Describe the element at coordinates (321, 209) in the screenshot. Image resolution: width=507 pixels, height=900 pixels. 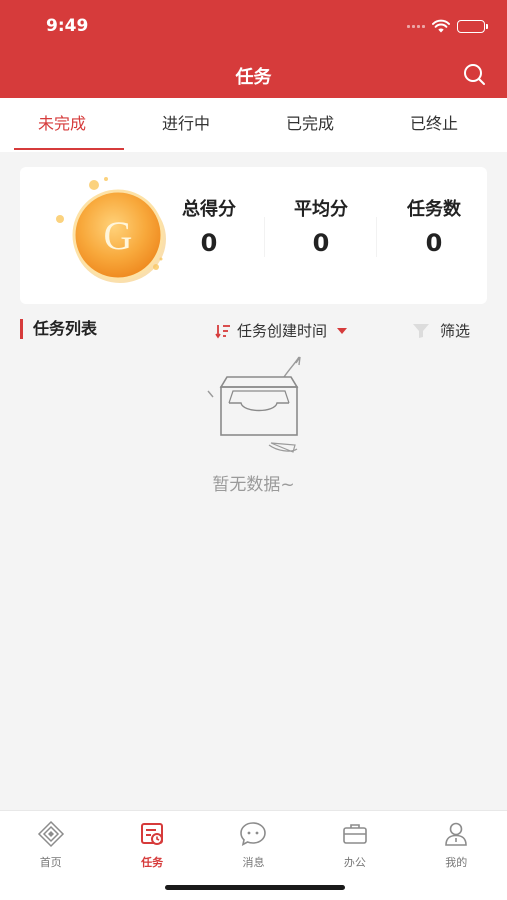
I see `average-score-label: 平均分` at that location.